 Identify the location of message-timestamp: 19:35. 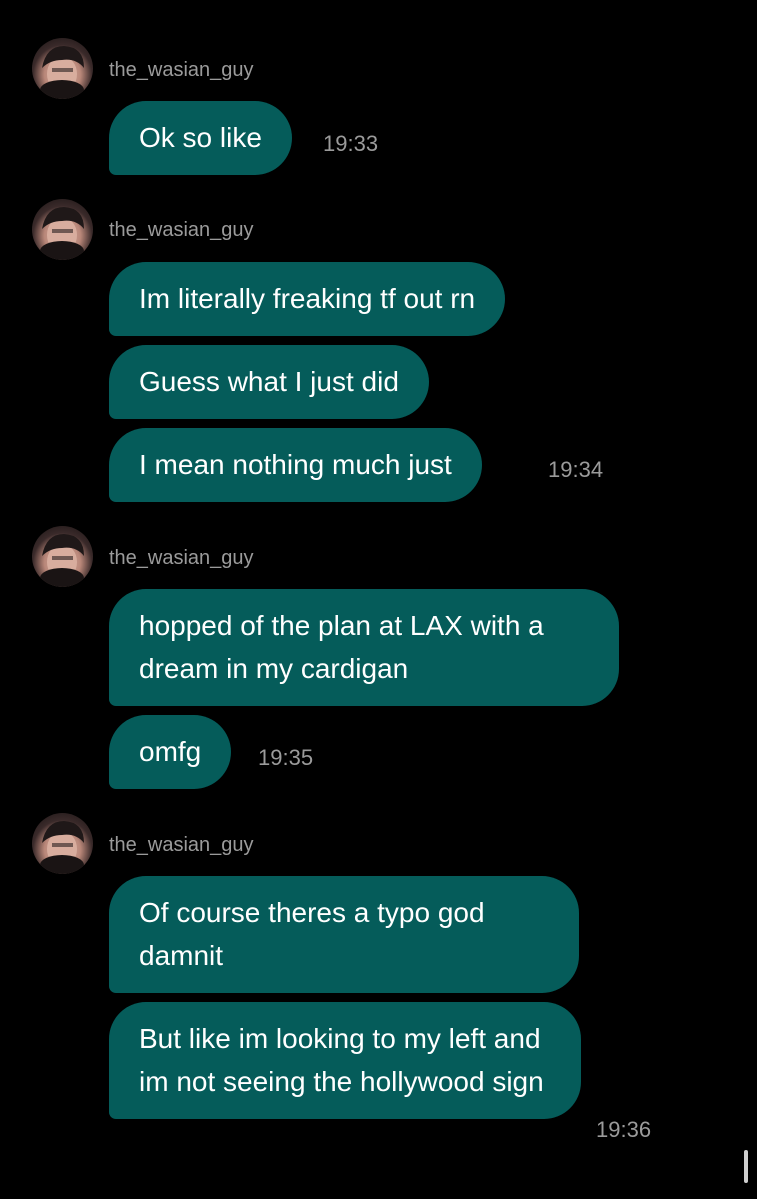
(286, 757).